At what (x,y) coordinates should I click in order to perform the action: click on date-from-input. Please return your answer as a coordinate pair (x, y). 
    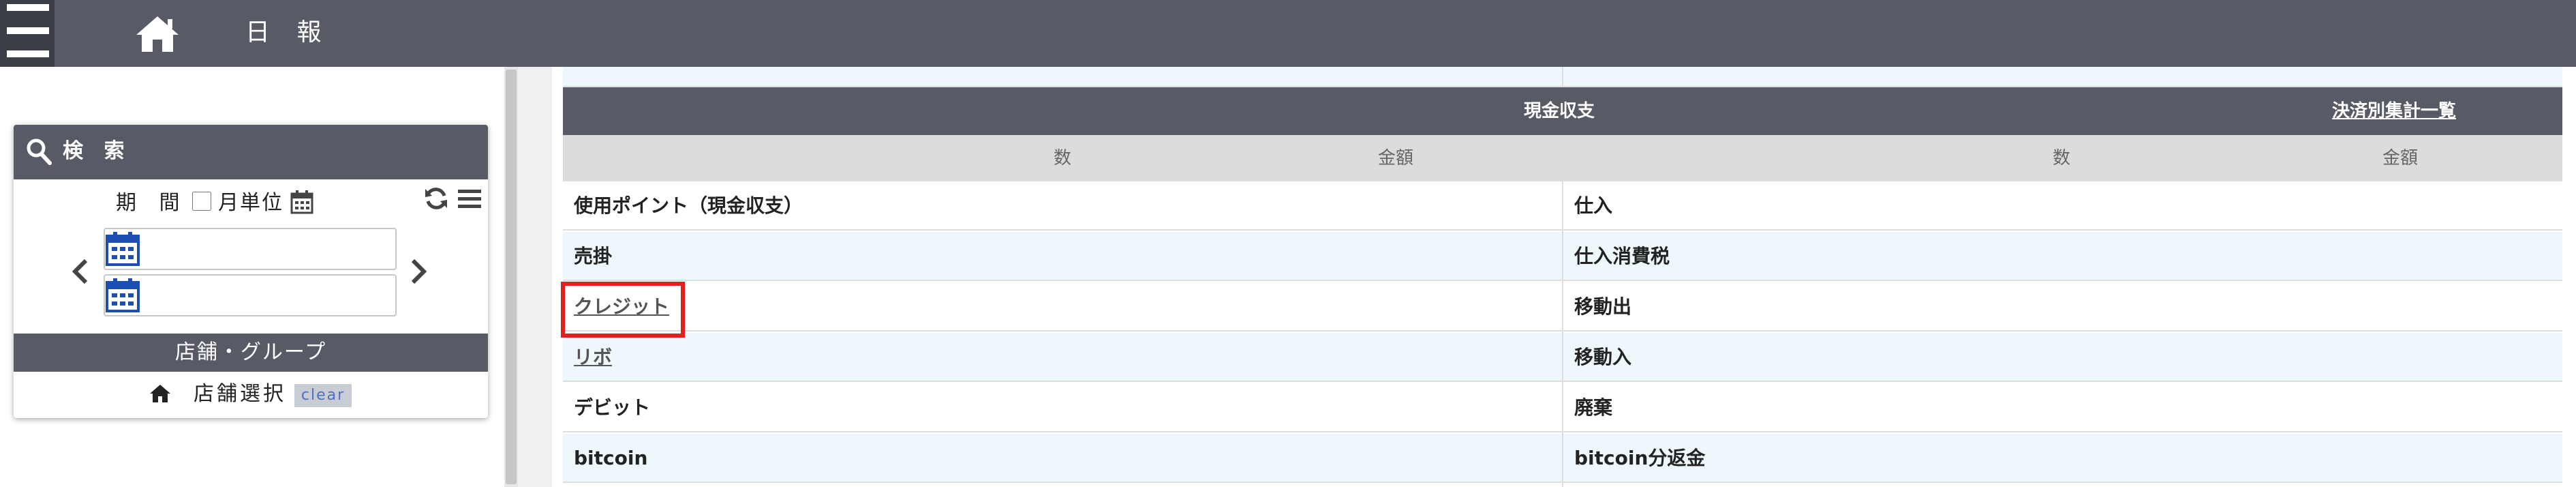
    Looking at the image, I should click on (250, 249).